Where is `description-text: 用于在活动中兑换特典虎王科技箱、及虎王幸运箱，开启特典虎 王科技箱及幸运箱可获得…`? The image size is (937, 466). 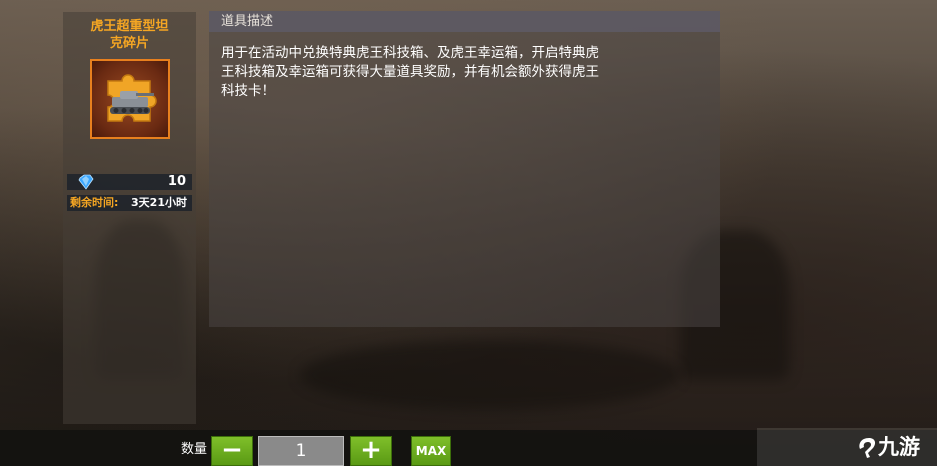
description-text: 用于在活动中兑换特典虎王科技箱、及虎王幸运箱，开启特典虎 王科技箱及幸运箱可获得… is located at coordinates (466, 72).